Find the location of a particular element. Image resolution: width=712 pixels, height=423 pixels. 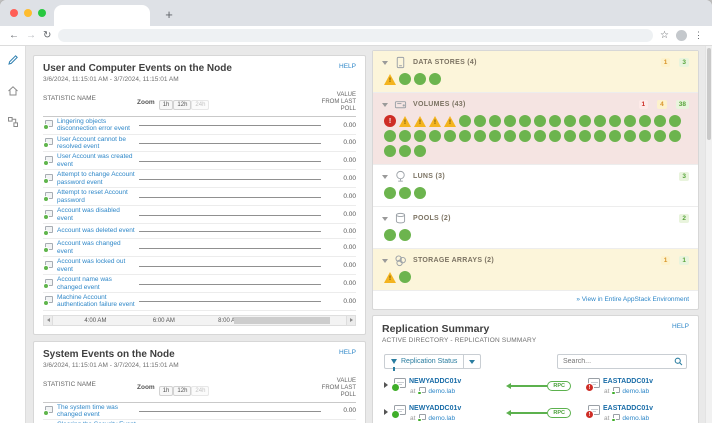

replication-status-filter-button: Replication Status is located at coordinates (433, 362).